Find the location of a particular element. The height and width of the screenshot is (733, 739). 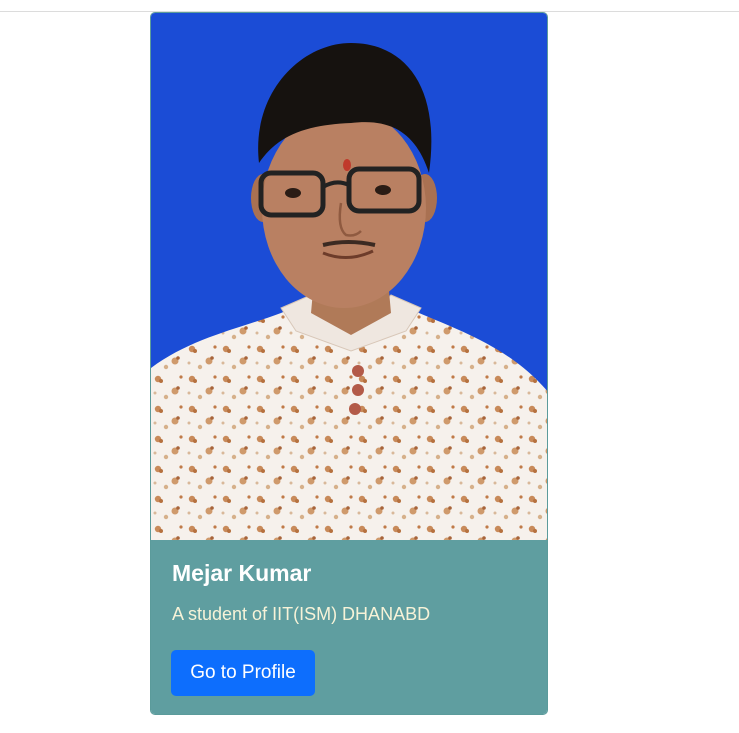

card-title: Mejar Kumar is located at coordinates (242, 573).